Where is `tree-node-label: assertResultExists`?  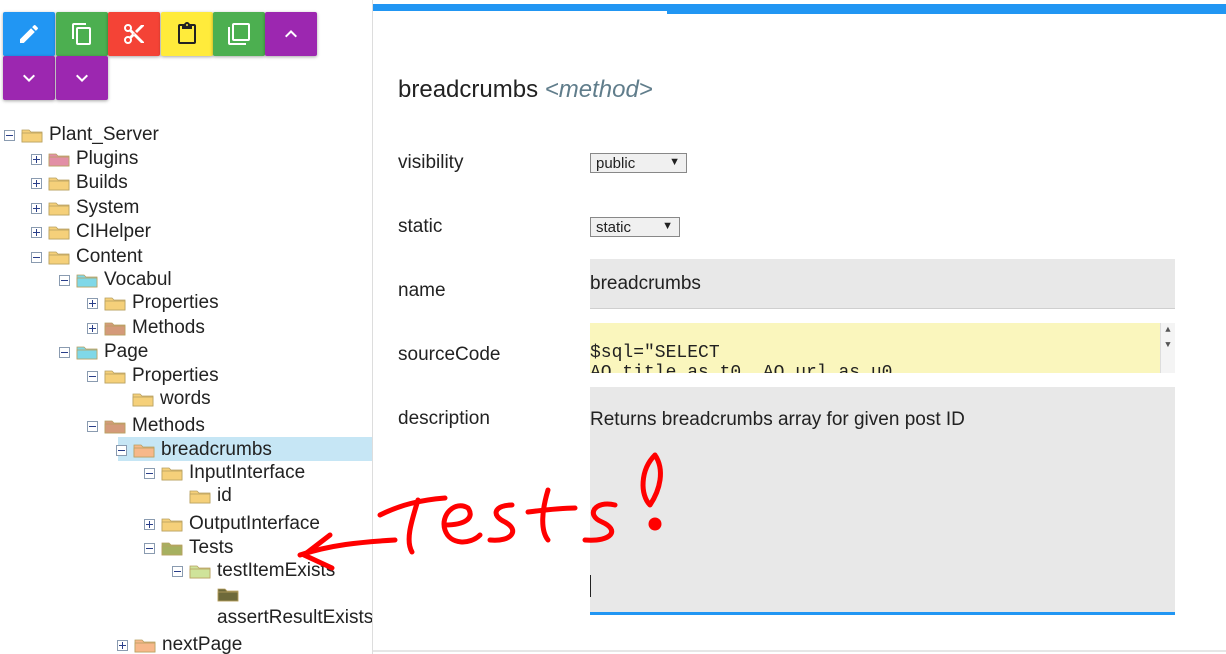
tree-node-label: assertResultExists is located at coordinates (294, 617).